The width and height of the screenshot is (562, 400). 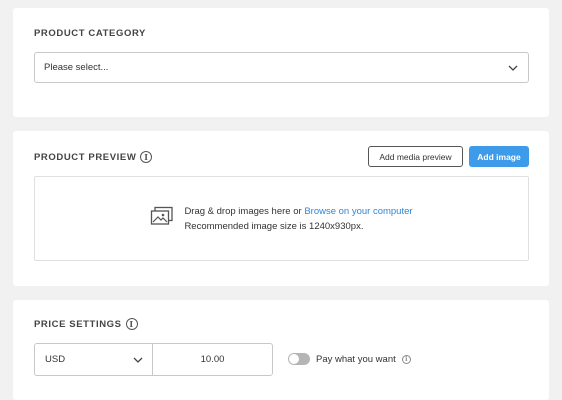 What do you see at coordinates (93, 359) in the screenshot?
I see `currency-select: USD` at bounding box center [93, 359].